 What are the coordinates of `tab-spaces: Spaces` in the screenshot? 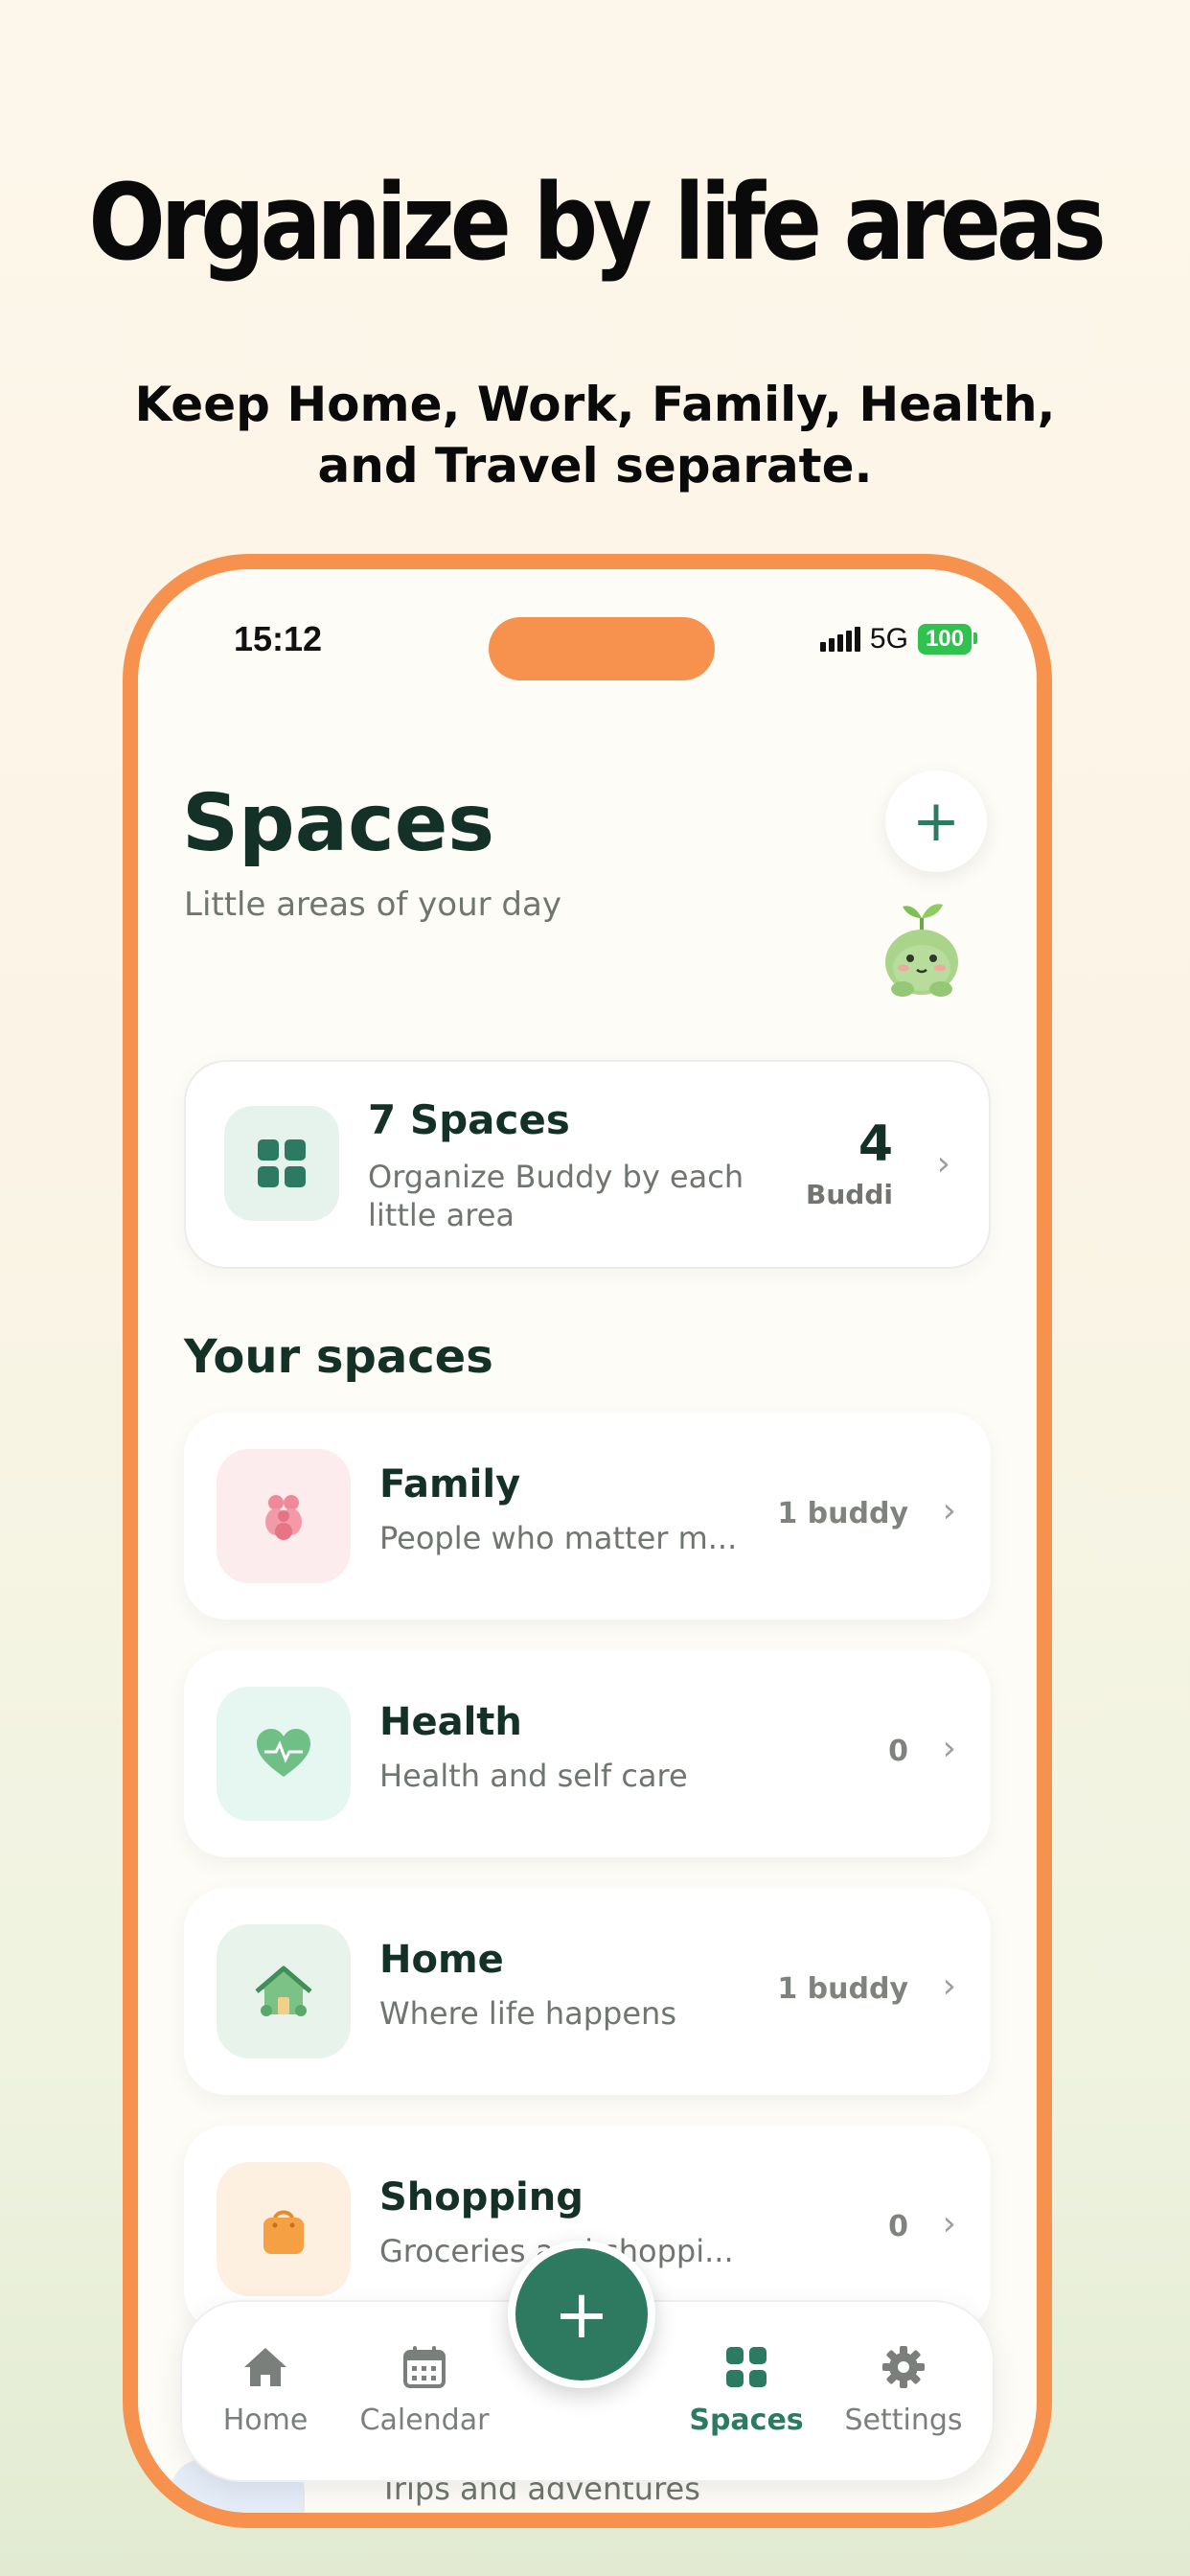 It's located at (747, 2390).